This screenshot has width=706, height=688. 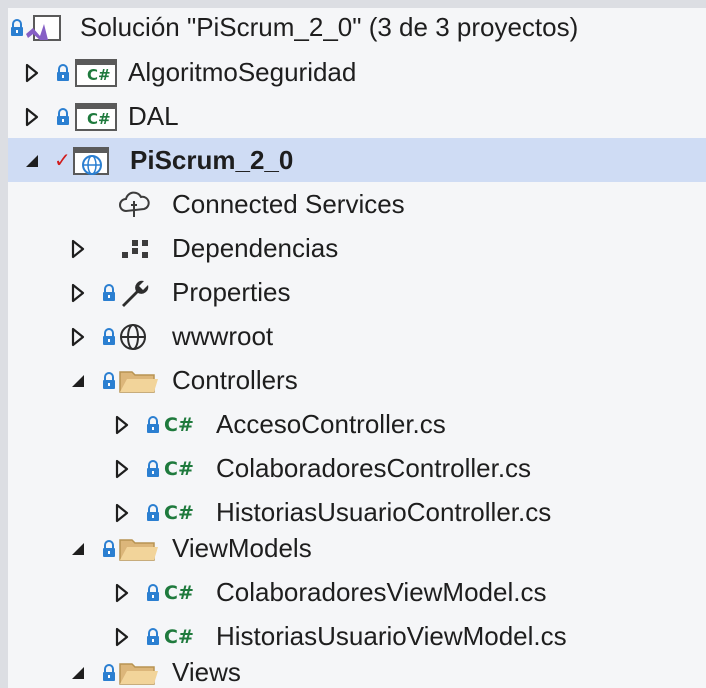 What do you see at coordinates (357, 380) in the screenshot?
I see `tree-row-controllers-folder: Controllers` at bounding box center [357, 380].